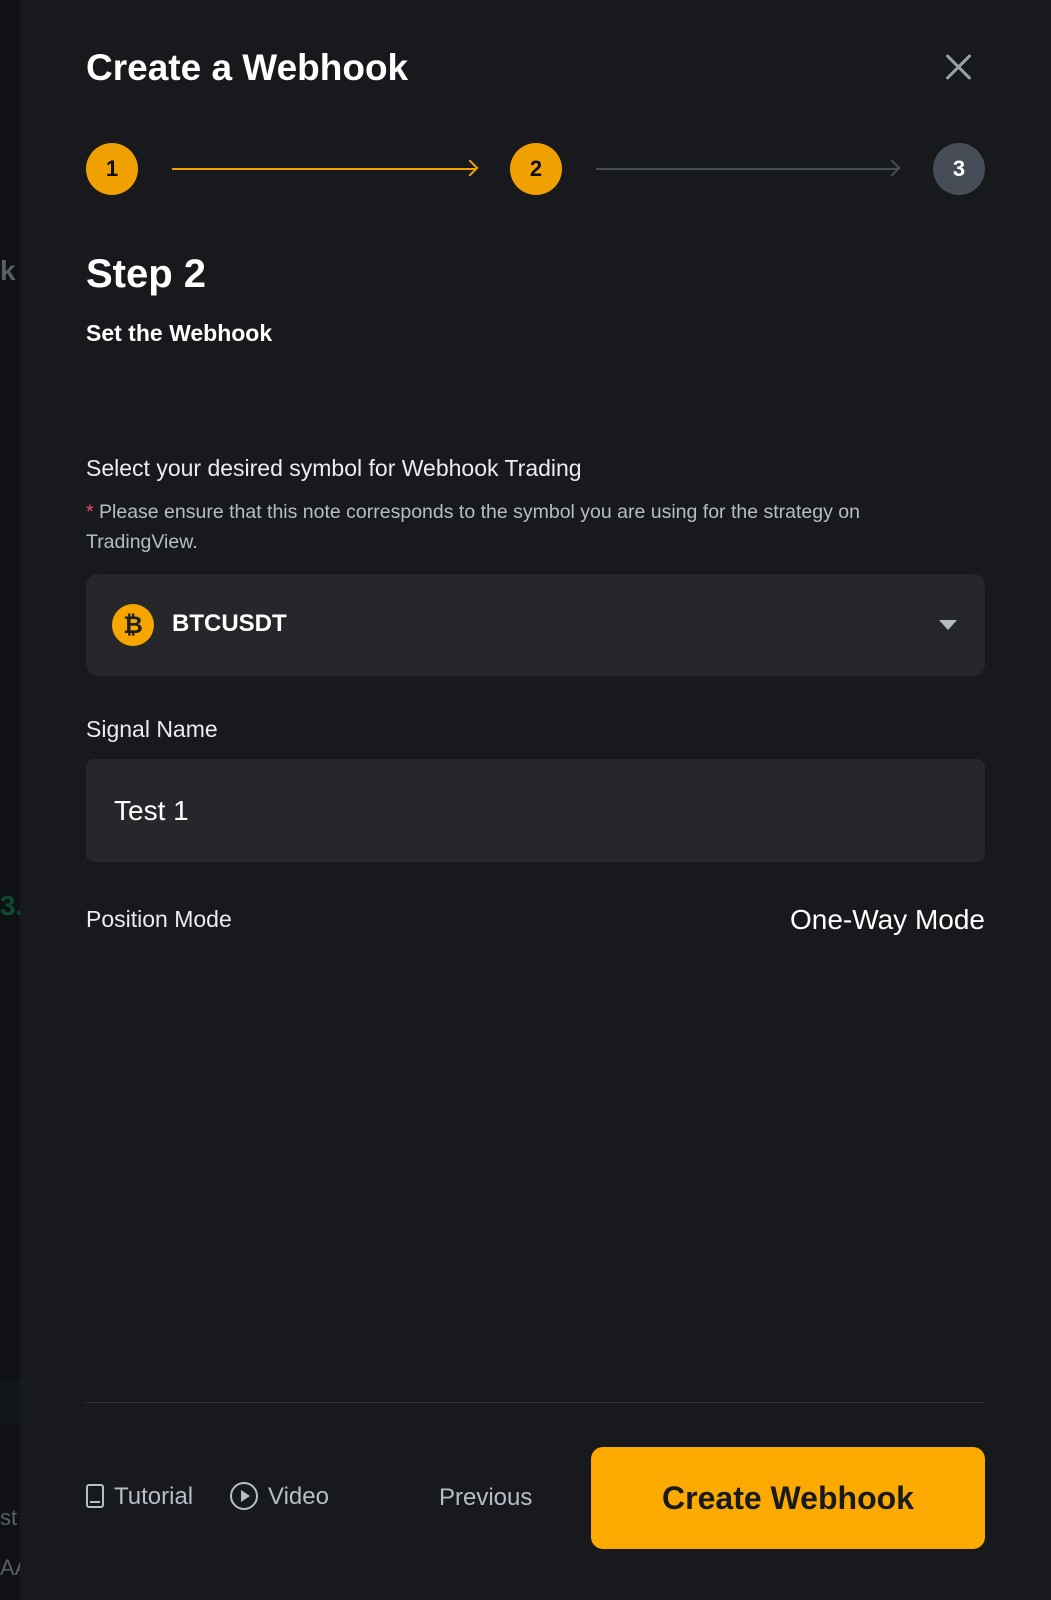  Describe the element at coordinates (14, 800) in the screenshot. I see `background-page: k 3. st AA` at that location.